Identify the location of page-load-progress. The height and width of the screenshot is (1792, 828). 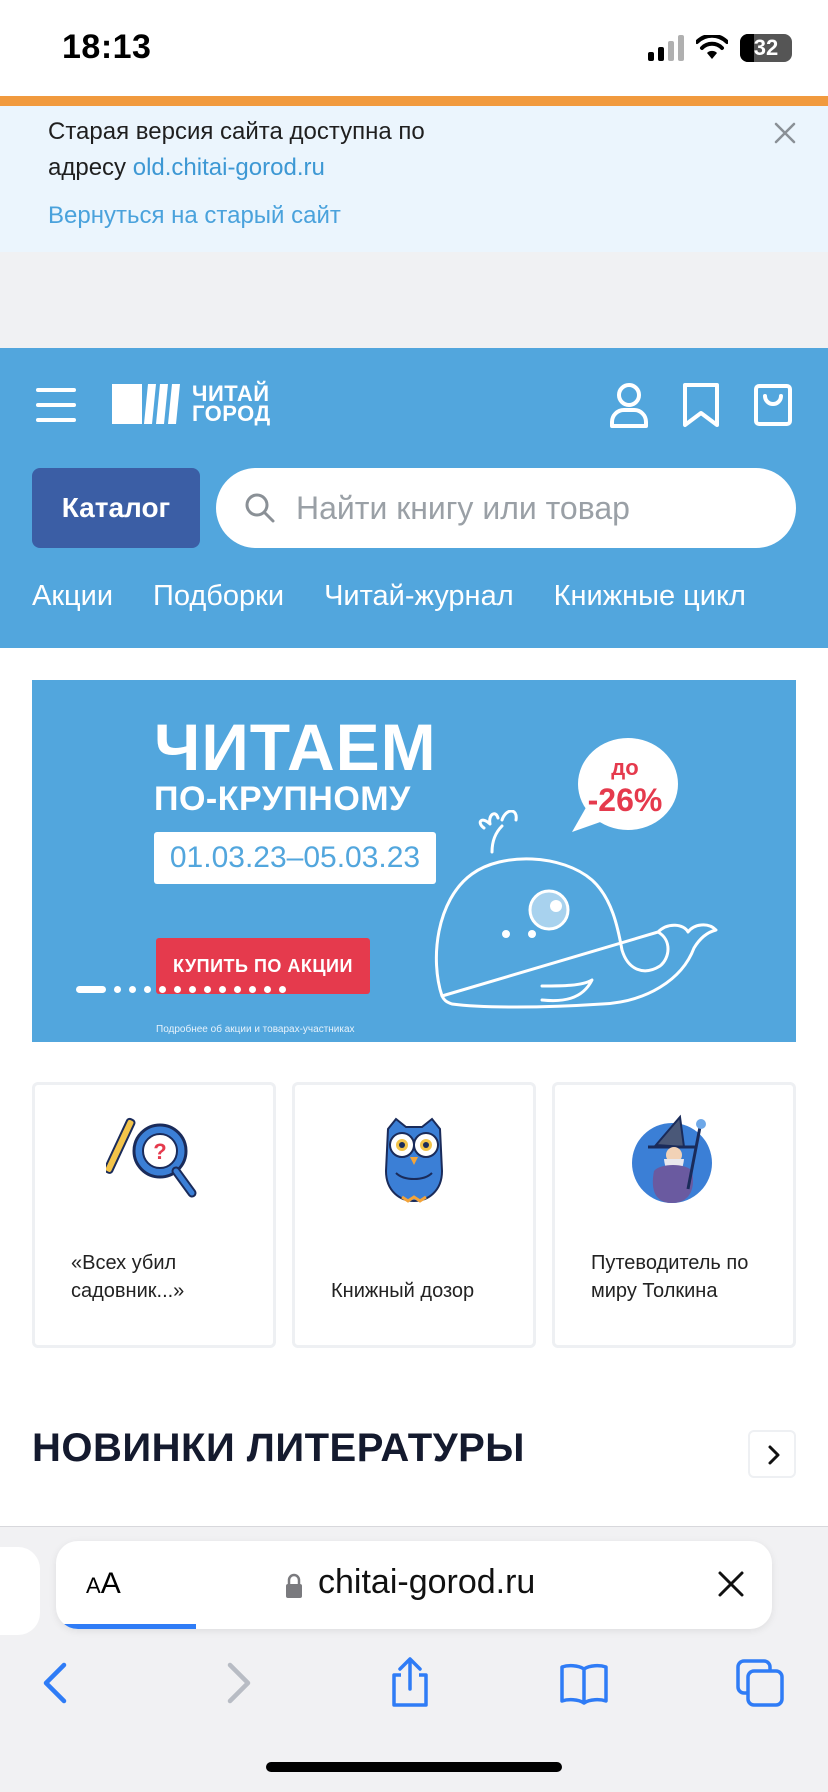
(126, 1626).